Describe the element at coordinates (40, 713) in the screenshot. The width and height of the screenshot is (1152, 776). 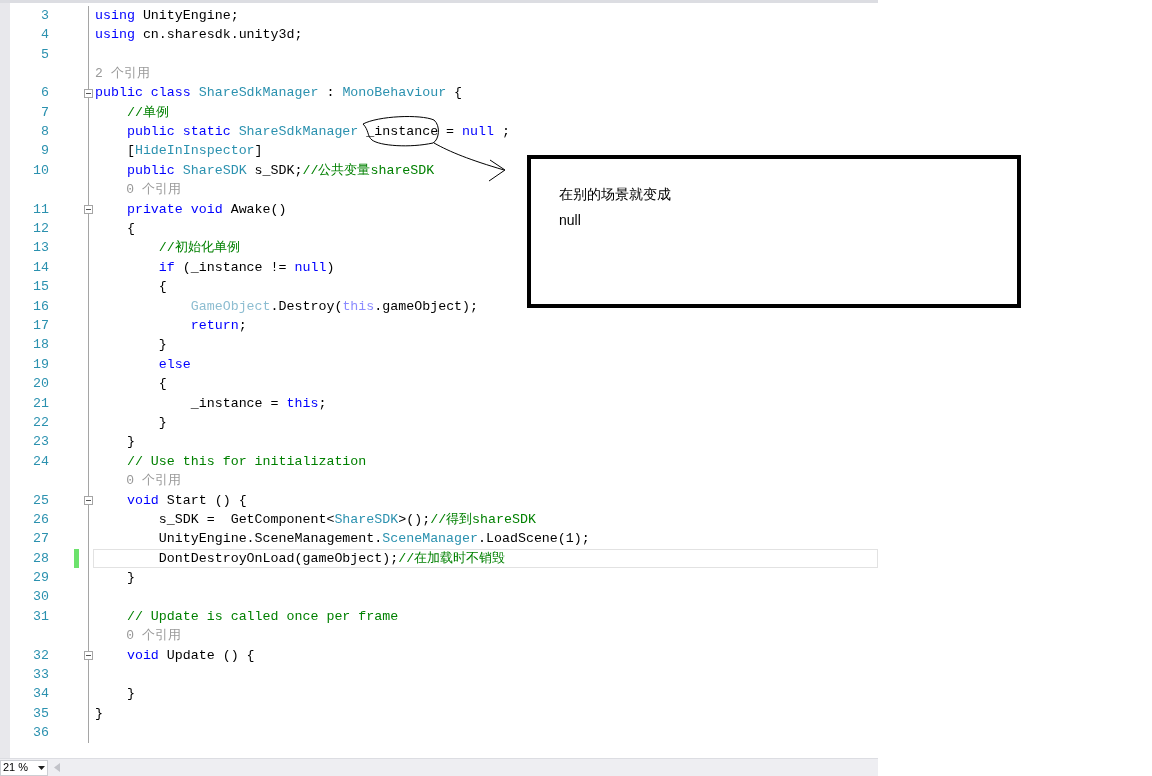
I see `line-number: 35` at that location.